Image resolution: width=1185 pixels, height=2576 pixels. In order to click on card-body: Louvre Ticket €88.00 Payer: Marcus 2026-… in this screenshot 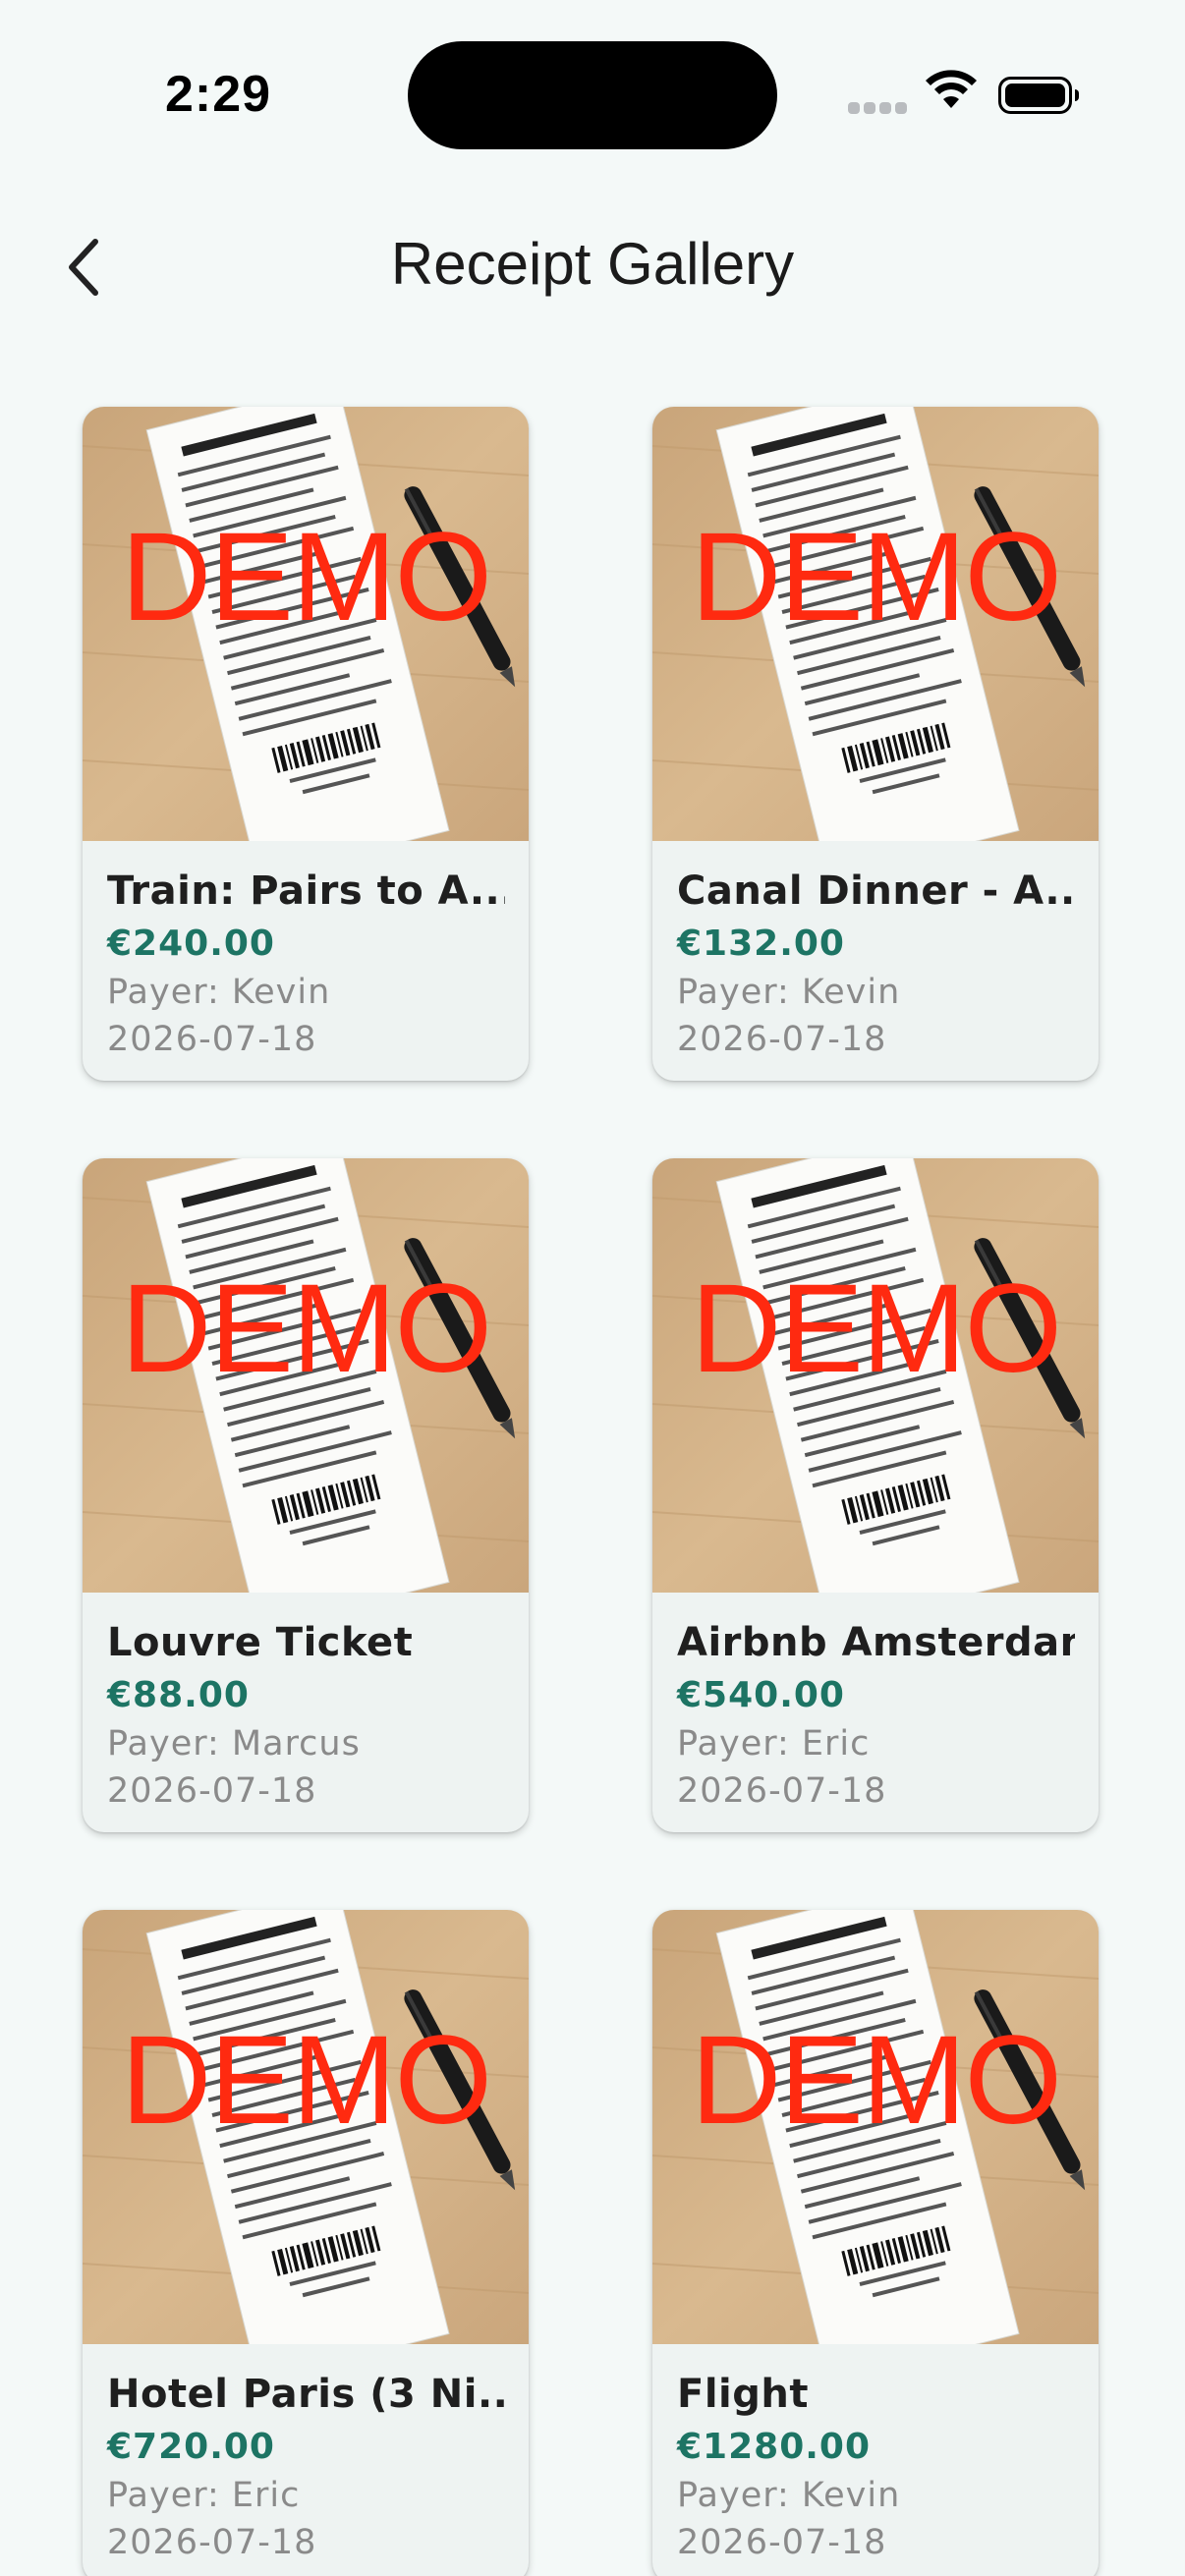, I will do `click(306, 1704)`.